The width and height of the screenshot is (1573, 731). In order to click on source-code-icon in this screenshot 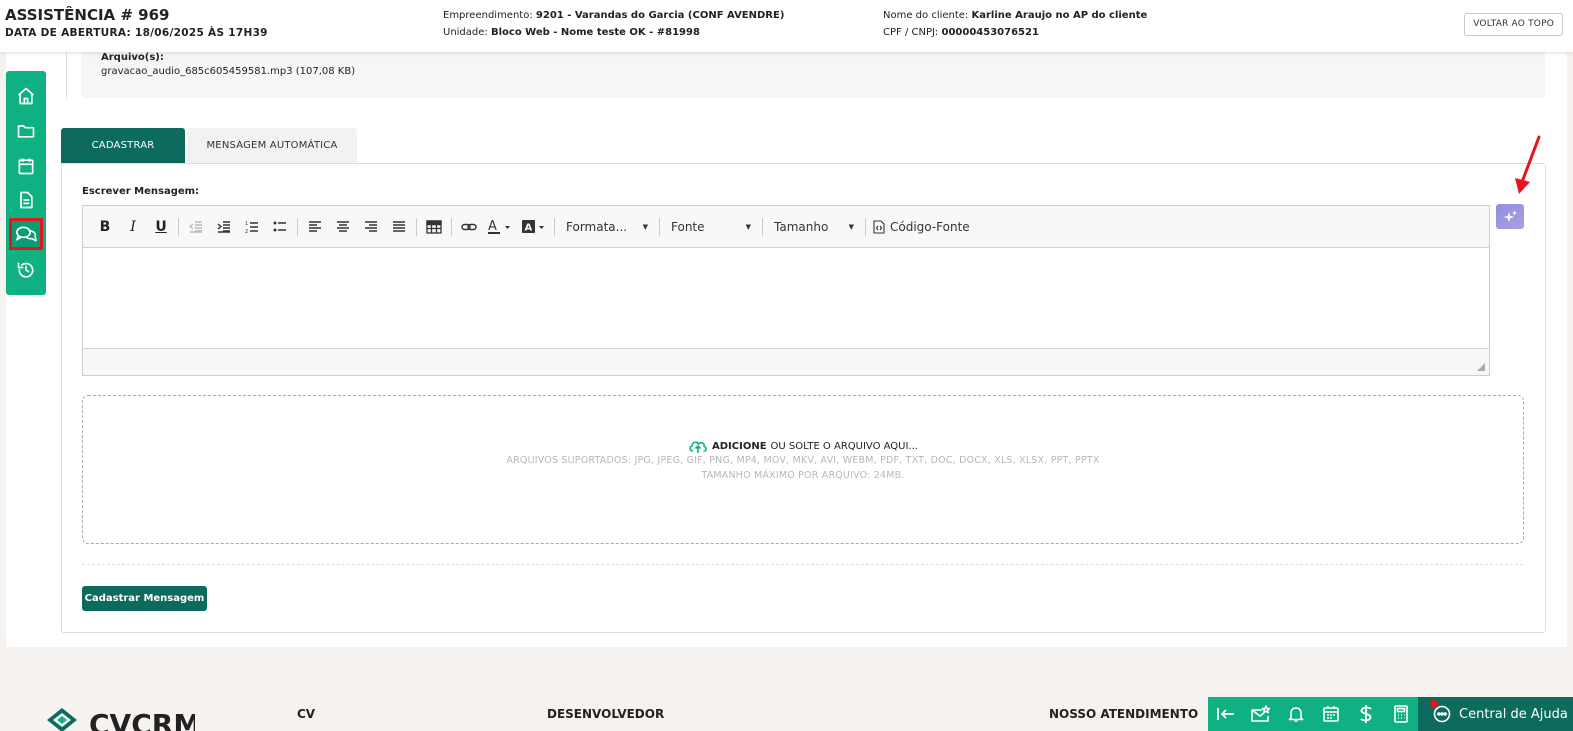, I will do `click(879, 226)`.